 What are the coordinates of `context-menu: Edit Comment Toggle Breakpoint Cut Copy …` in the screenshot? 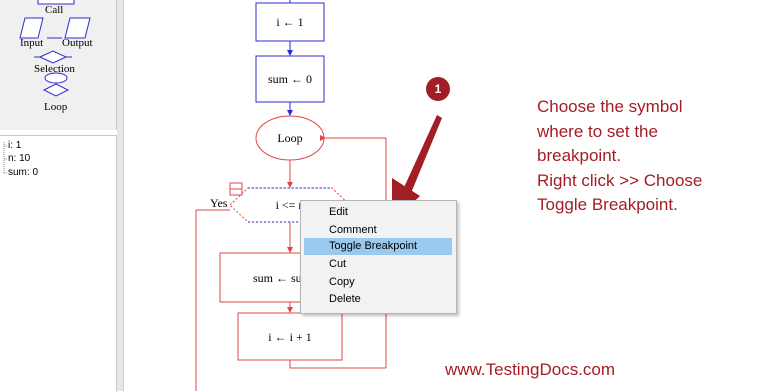 It's located at (378, 257).